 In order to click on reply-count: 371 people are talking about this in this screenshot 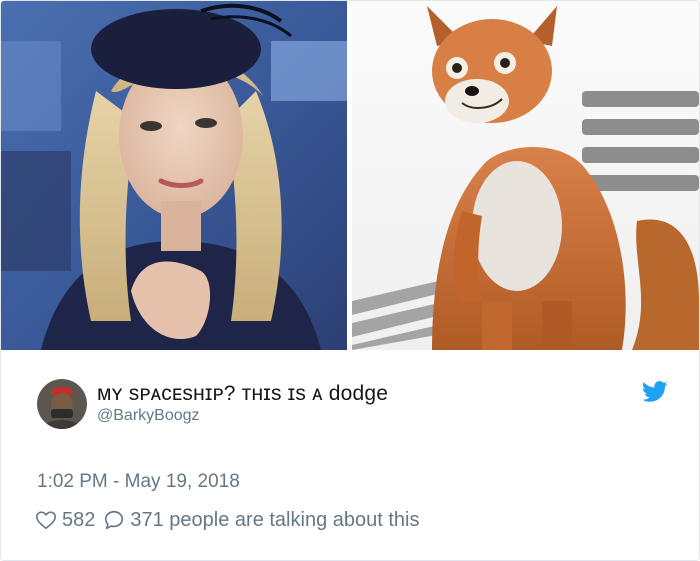, I will do `click(274, 520)`.